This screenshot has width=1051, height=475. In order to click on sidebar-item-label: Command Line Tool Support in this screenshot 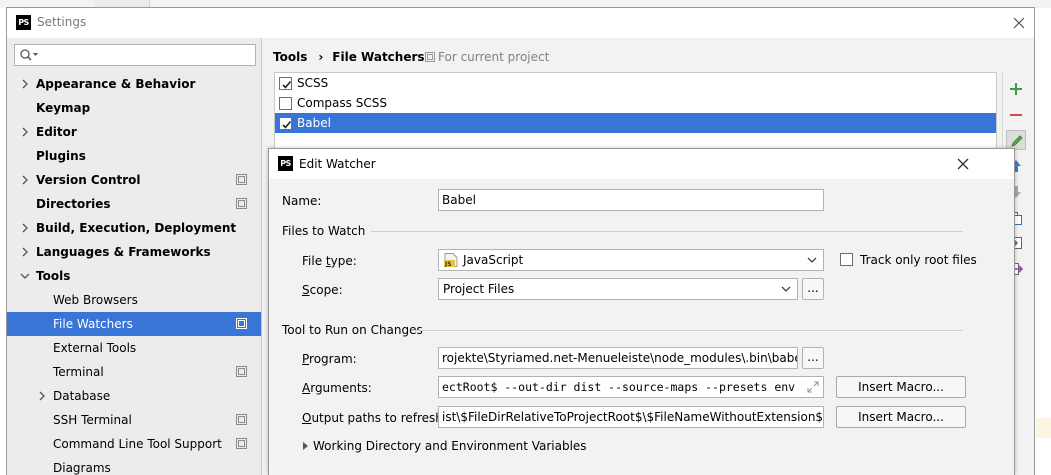, I will do `click(137, 444)`.